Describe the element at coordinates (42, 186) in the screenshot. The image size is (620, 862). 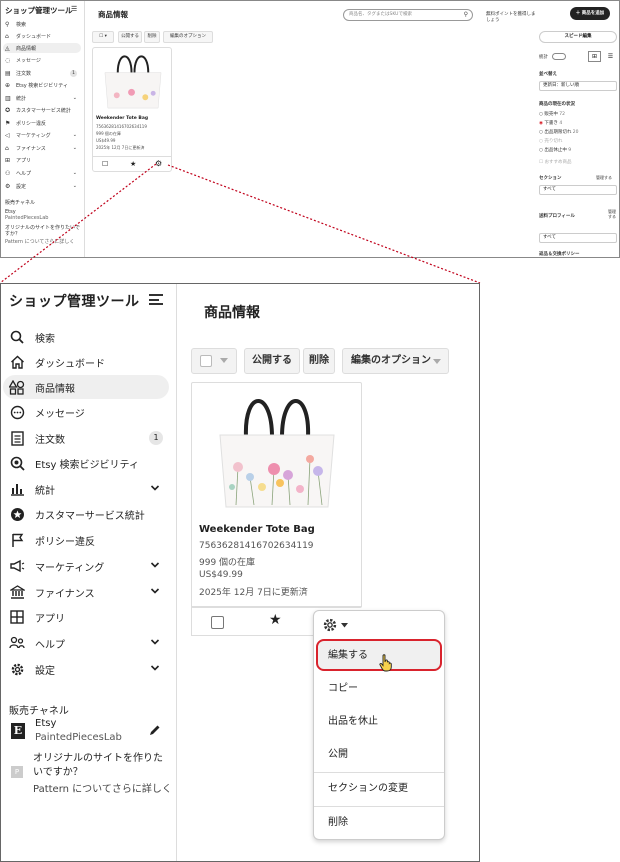
I see `thumb-nav-settings: ⚙ 設定 ⌄` at that location.